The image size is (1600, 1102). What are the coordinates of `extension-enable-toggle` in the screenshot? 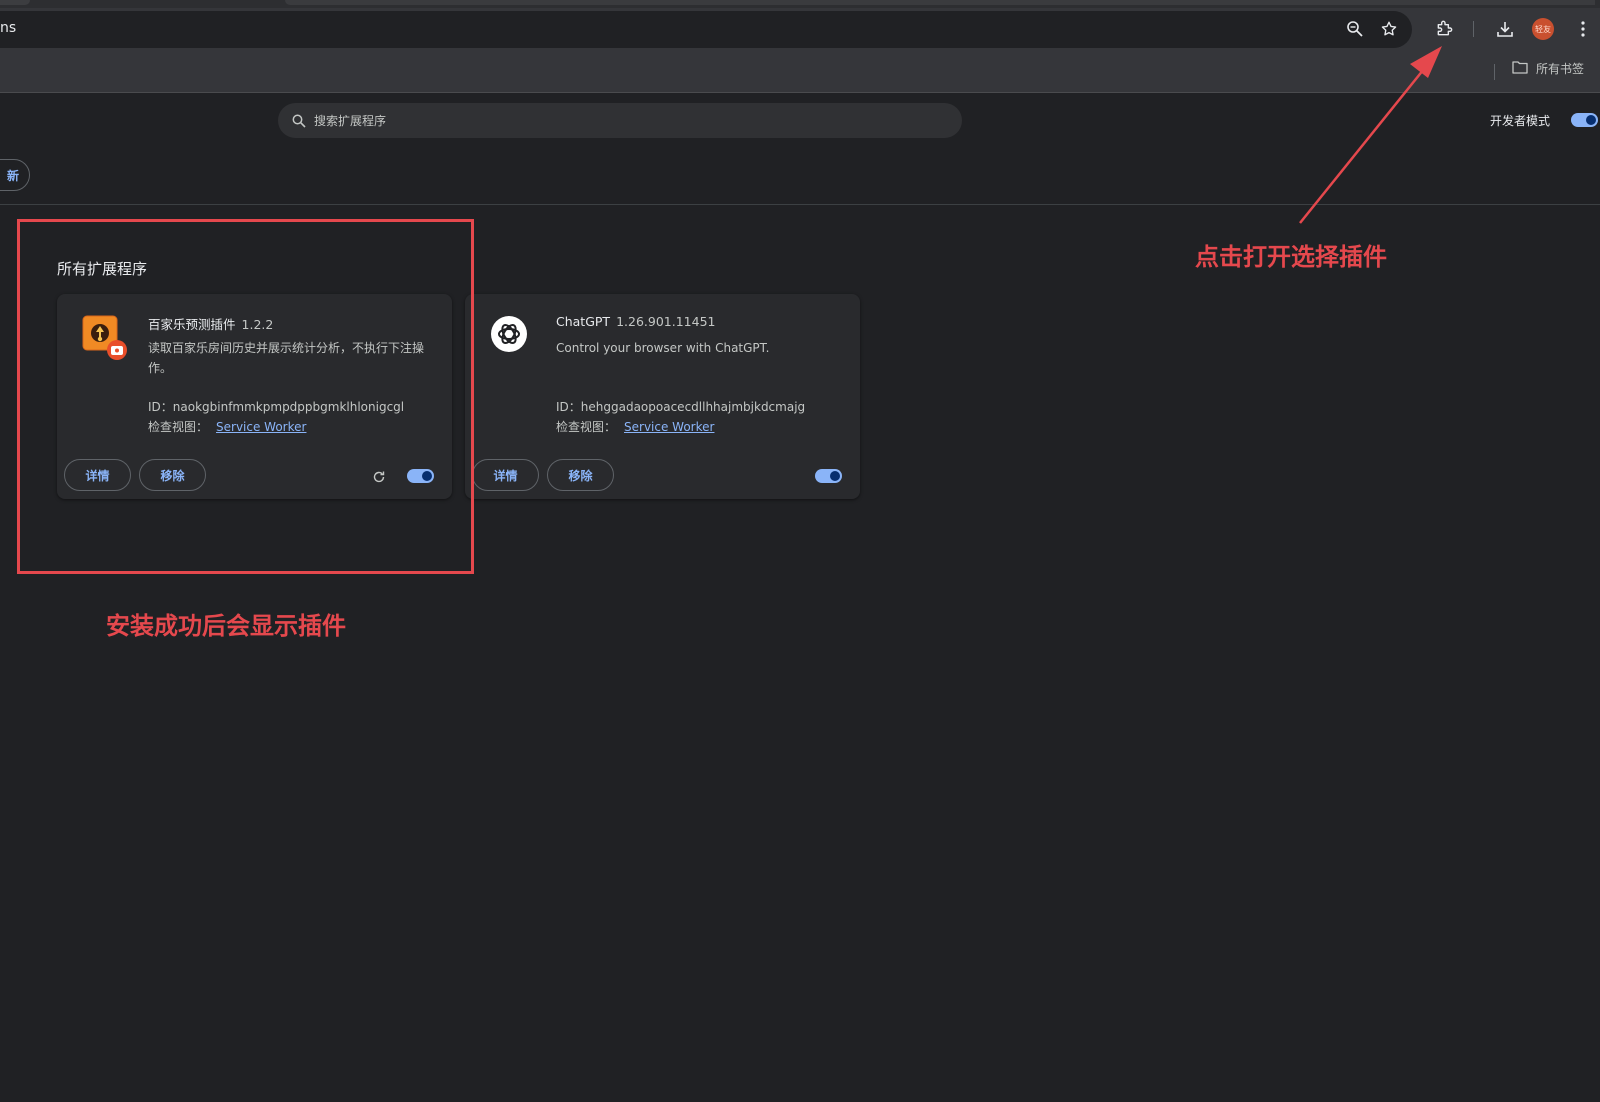 It's located at (828, 476).